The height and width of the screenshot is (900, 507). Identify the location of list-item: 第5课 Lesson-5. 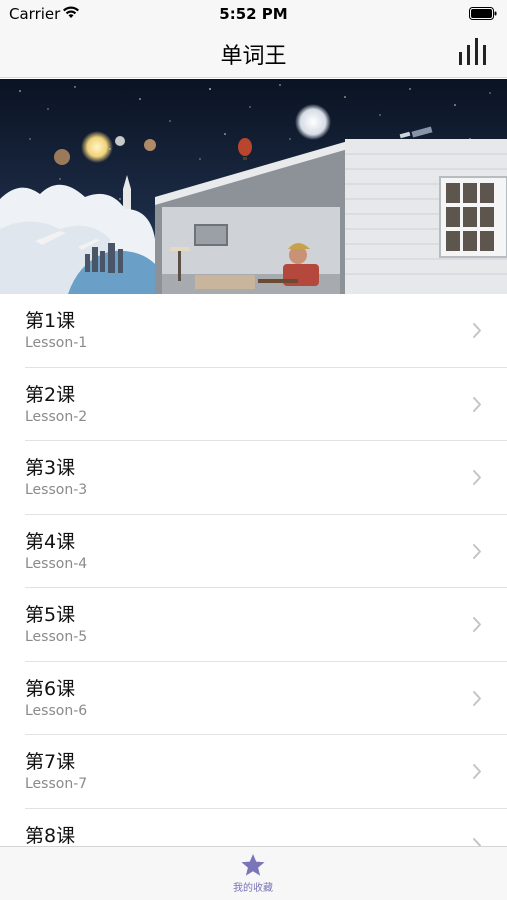
(253, 625).